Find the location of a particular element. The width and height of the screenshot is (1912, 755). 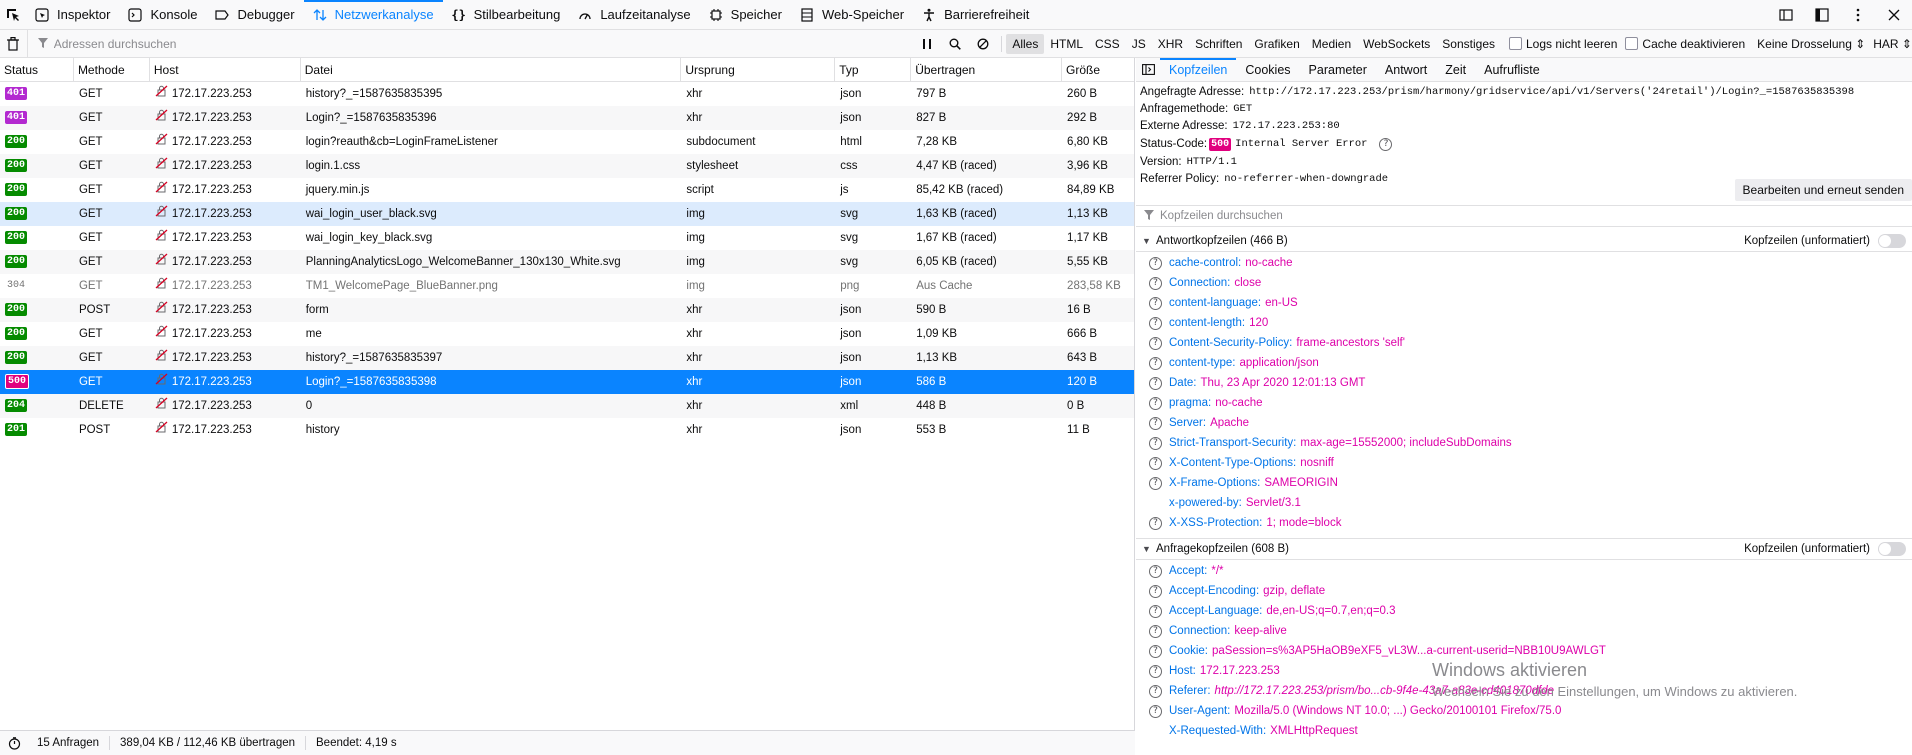

column-size: Größe is located at coordinates (1098, 70).